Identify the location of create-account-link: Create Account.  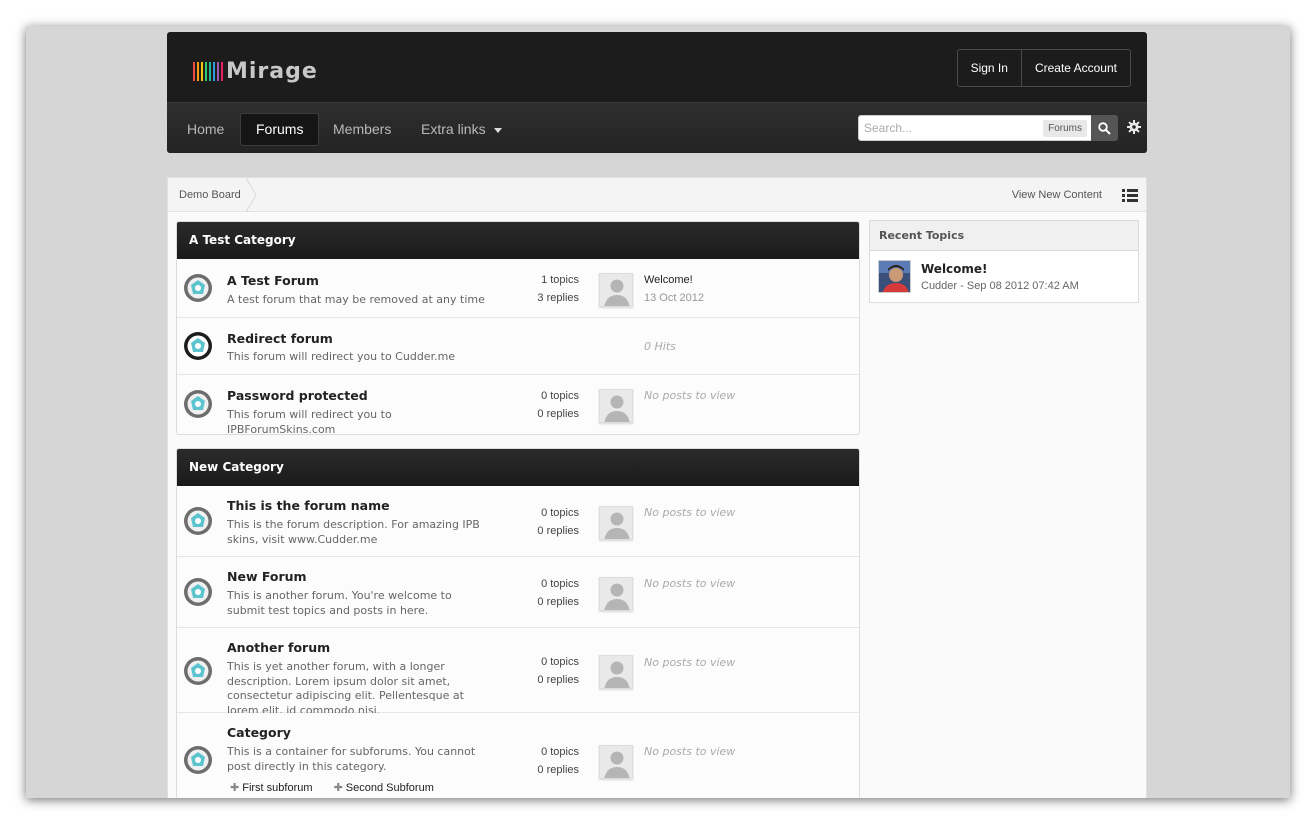
(1075, 68).